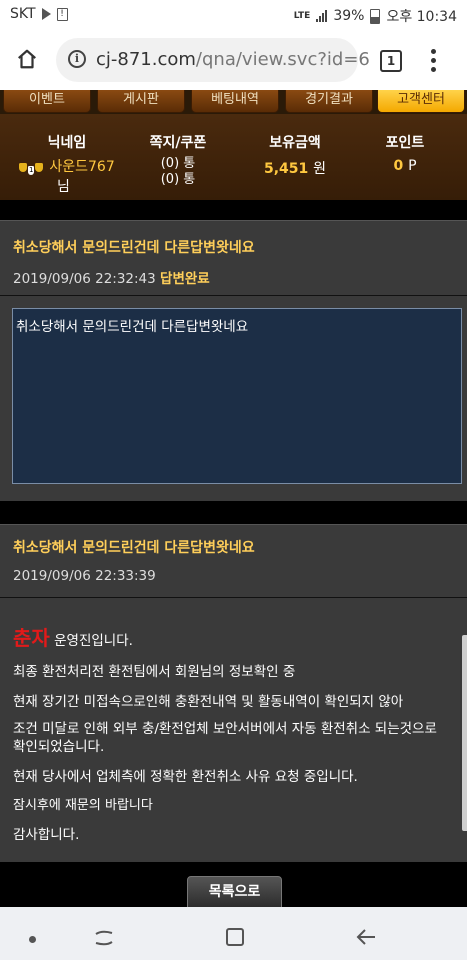 This screenshot has height=960, width=467. I want to click on nickname-label: 닉네임, so click(67, 143).